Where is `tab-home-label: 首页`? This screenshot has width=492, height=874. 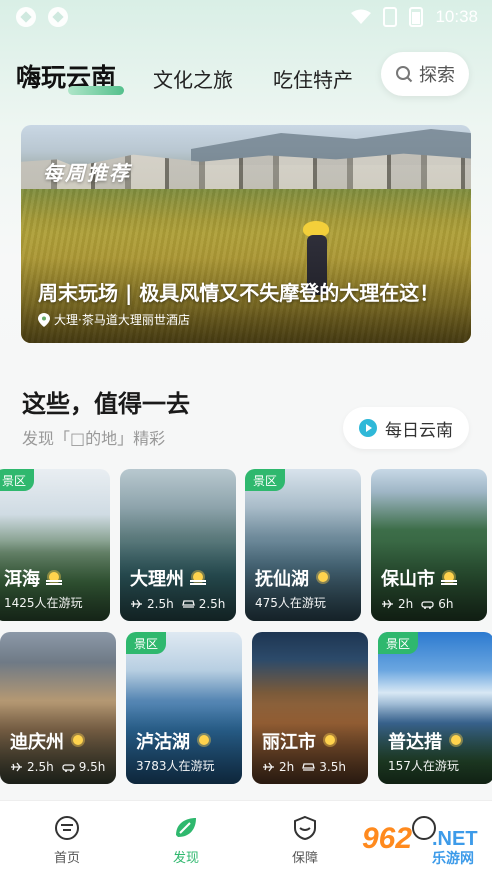
tab-home-label: 首页 is located at coordinates (66, 858).